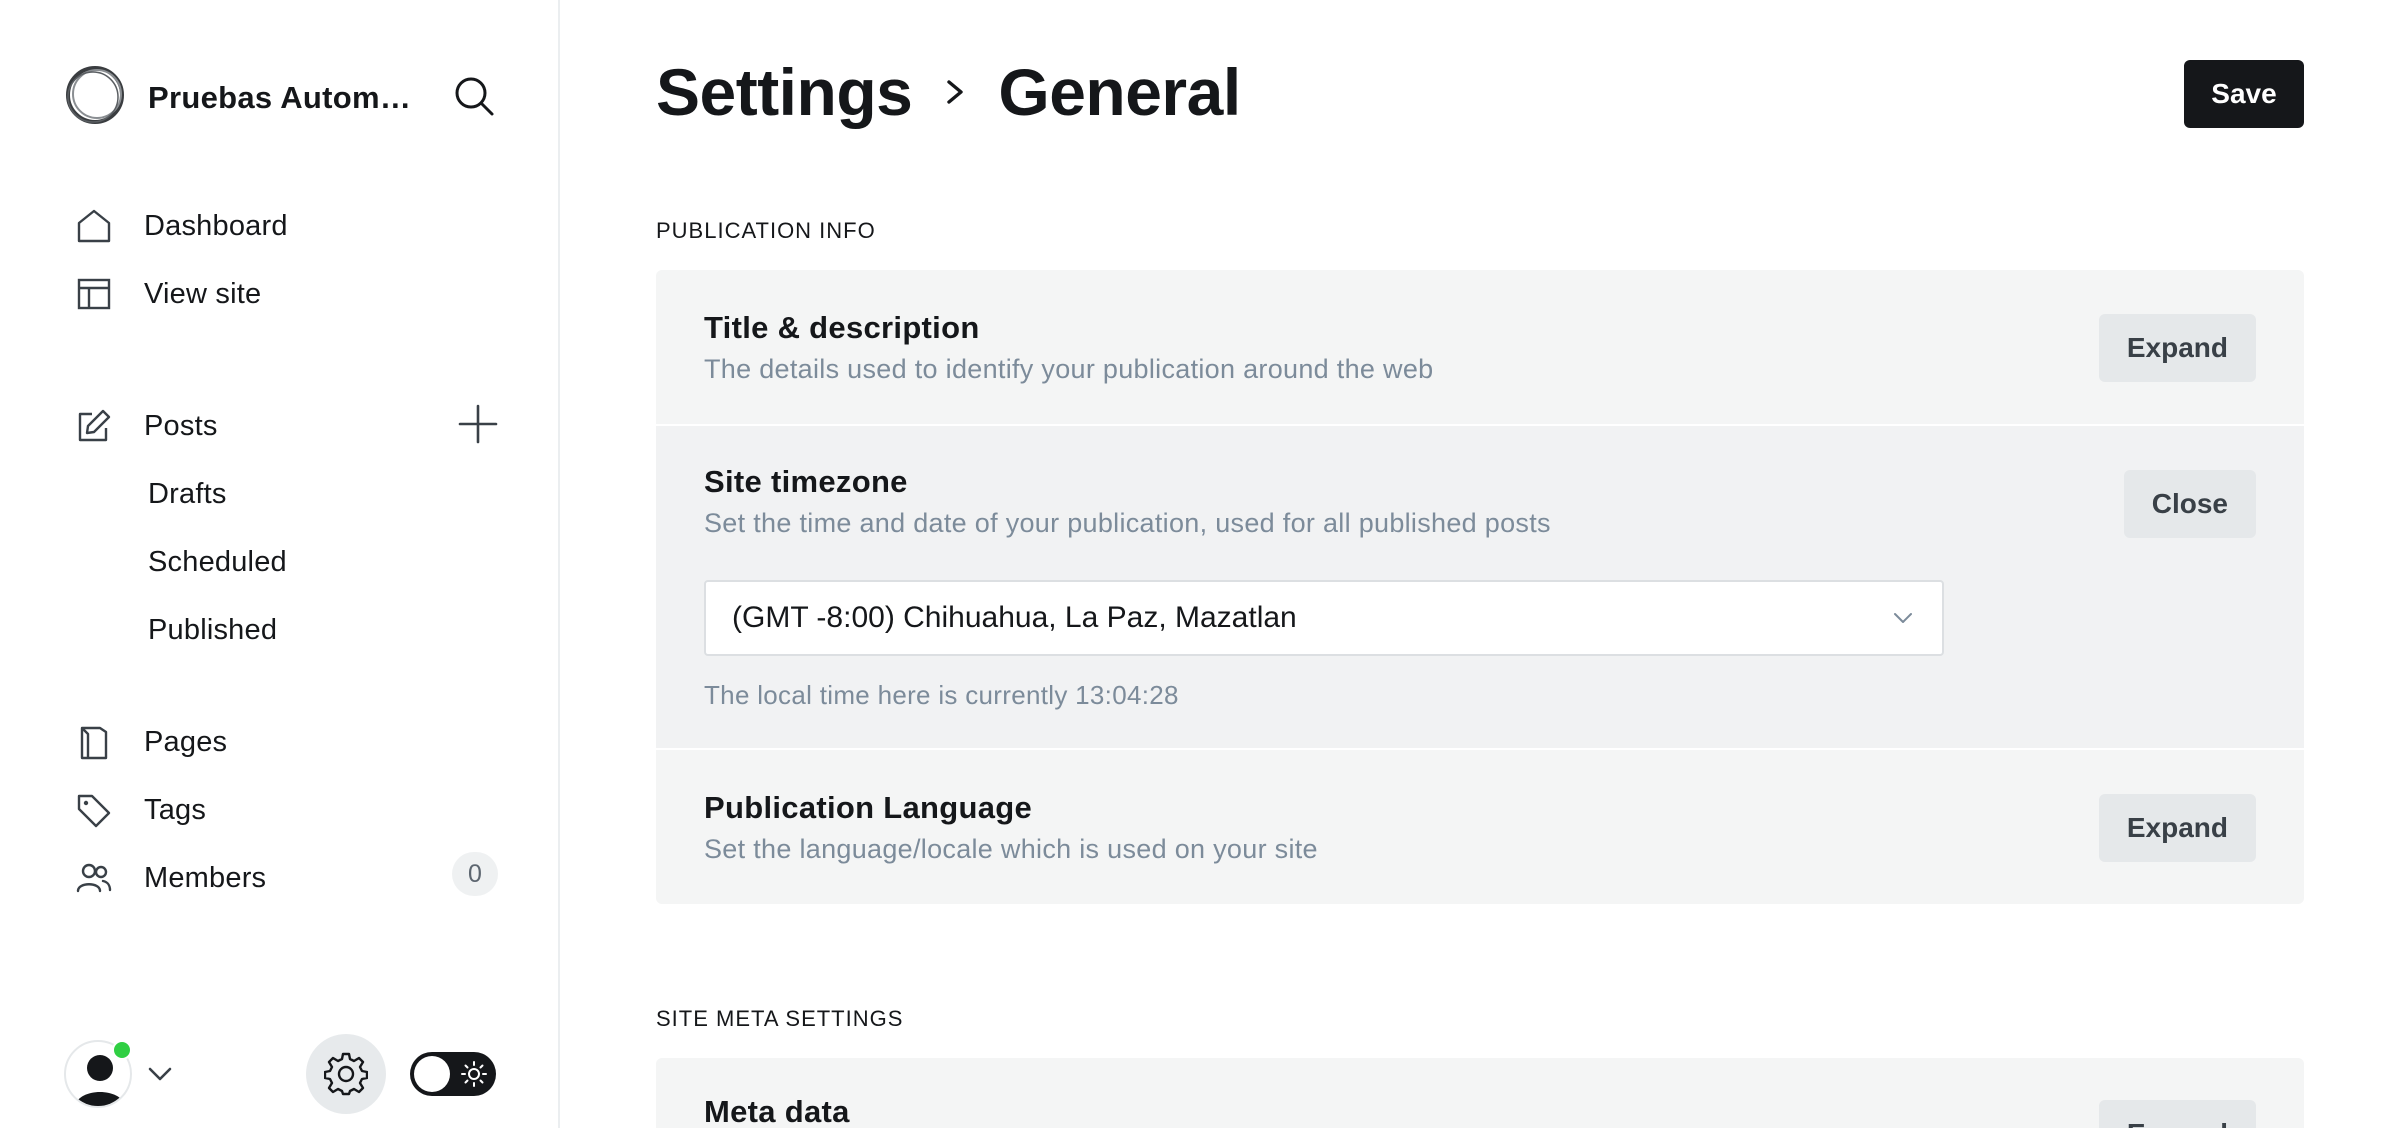  Describe the element at coordinates (94, 811) in the screenshot. I see `tag-icon` at that location.